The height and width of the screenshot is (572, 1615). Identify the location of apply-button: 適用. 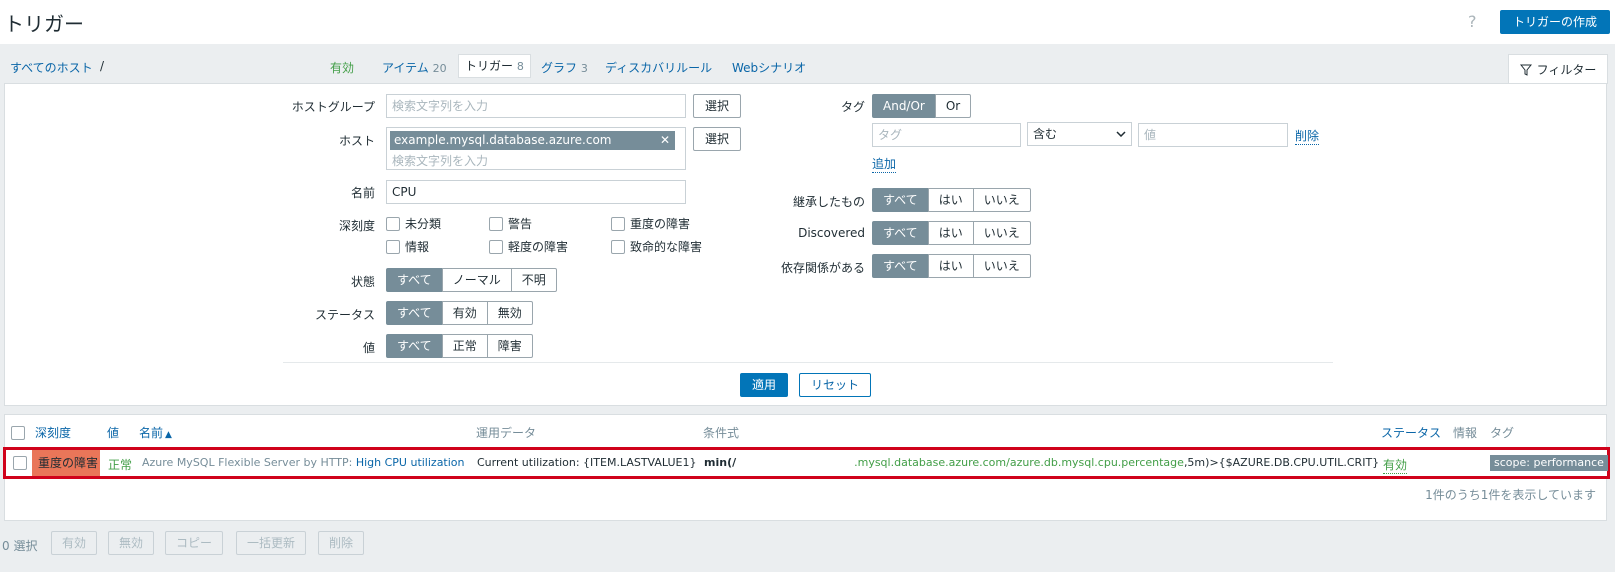
(764, 385).